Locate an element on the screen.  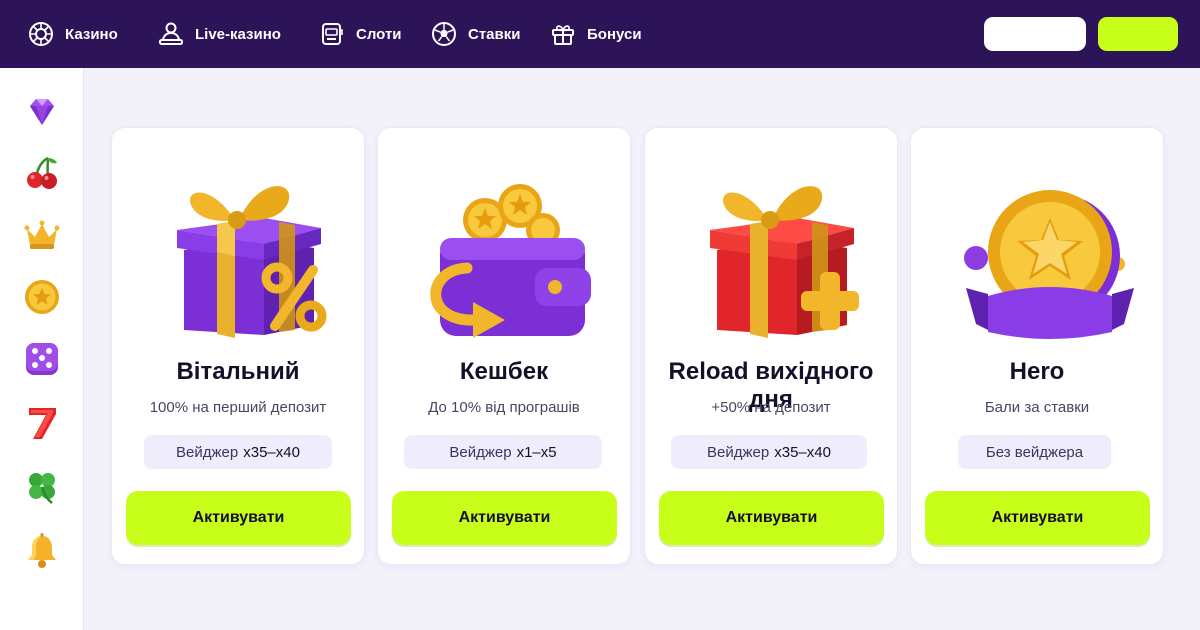
purple-gift-percent-icon is located at coordinates (239, 250).